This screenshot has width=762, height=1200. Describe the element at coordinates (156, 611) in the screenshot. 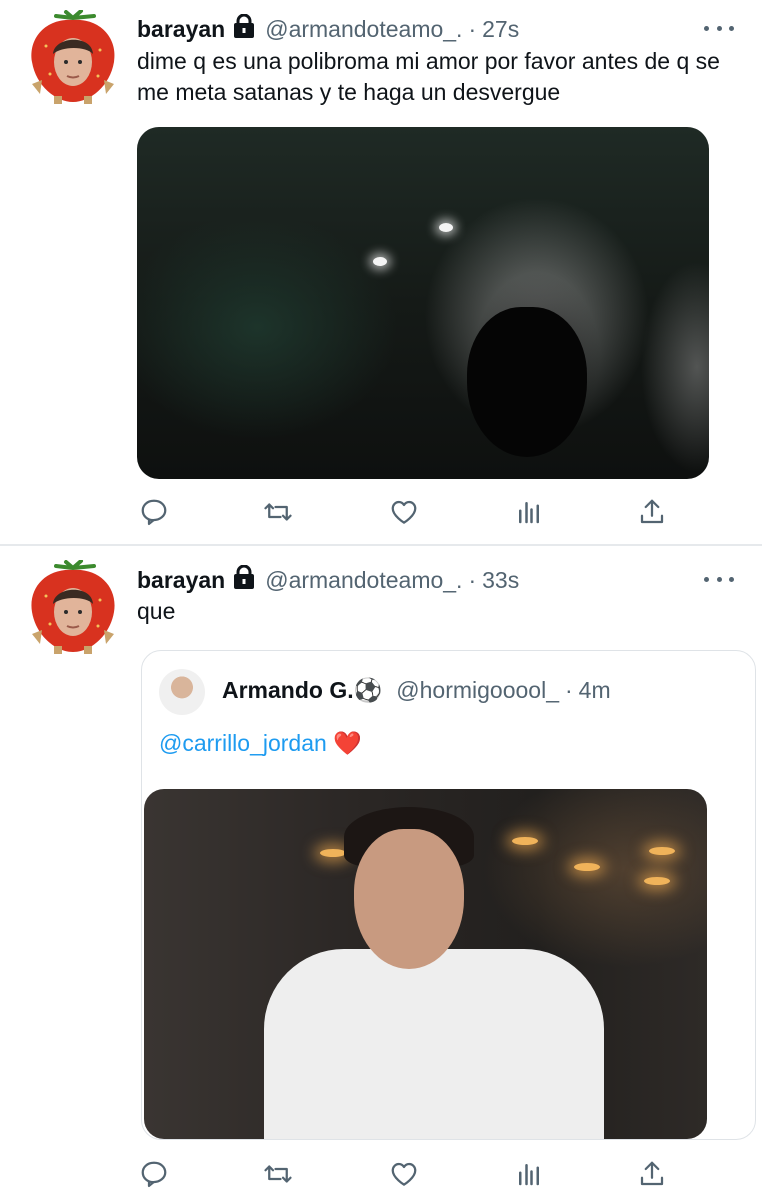

I see `tweet-text: que` at that location.